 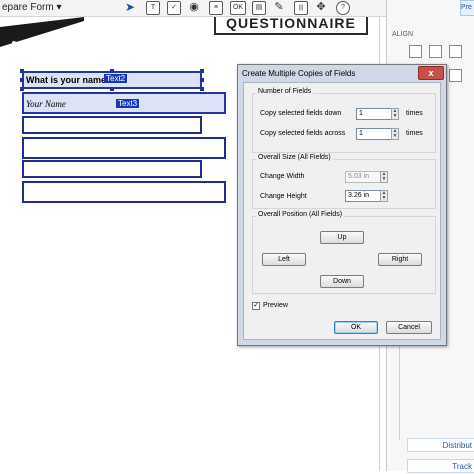 What do you see at coordinates (415, 51) in the screenshot?
I see `align-left-icon` at bounding box center [415, 51].